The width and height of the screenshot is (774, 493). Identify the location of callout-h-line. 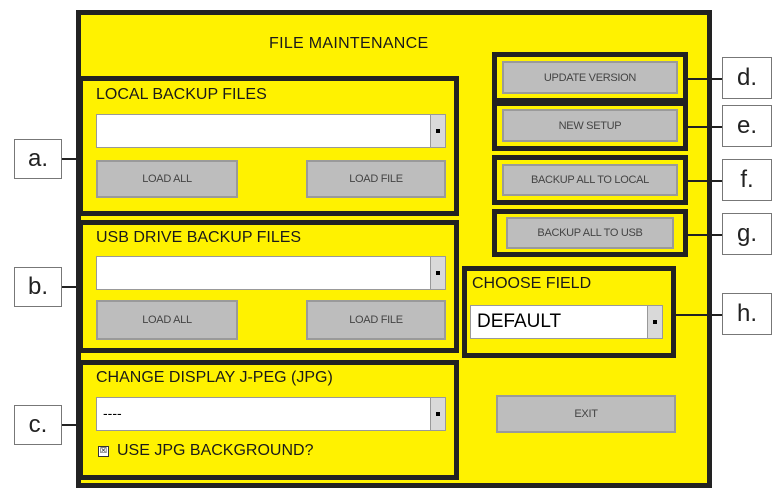
(699, 315).